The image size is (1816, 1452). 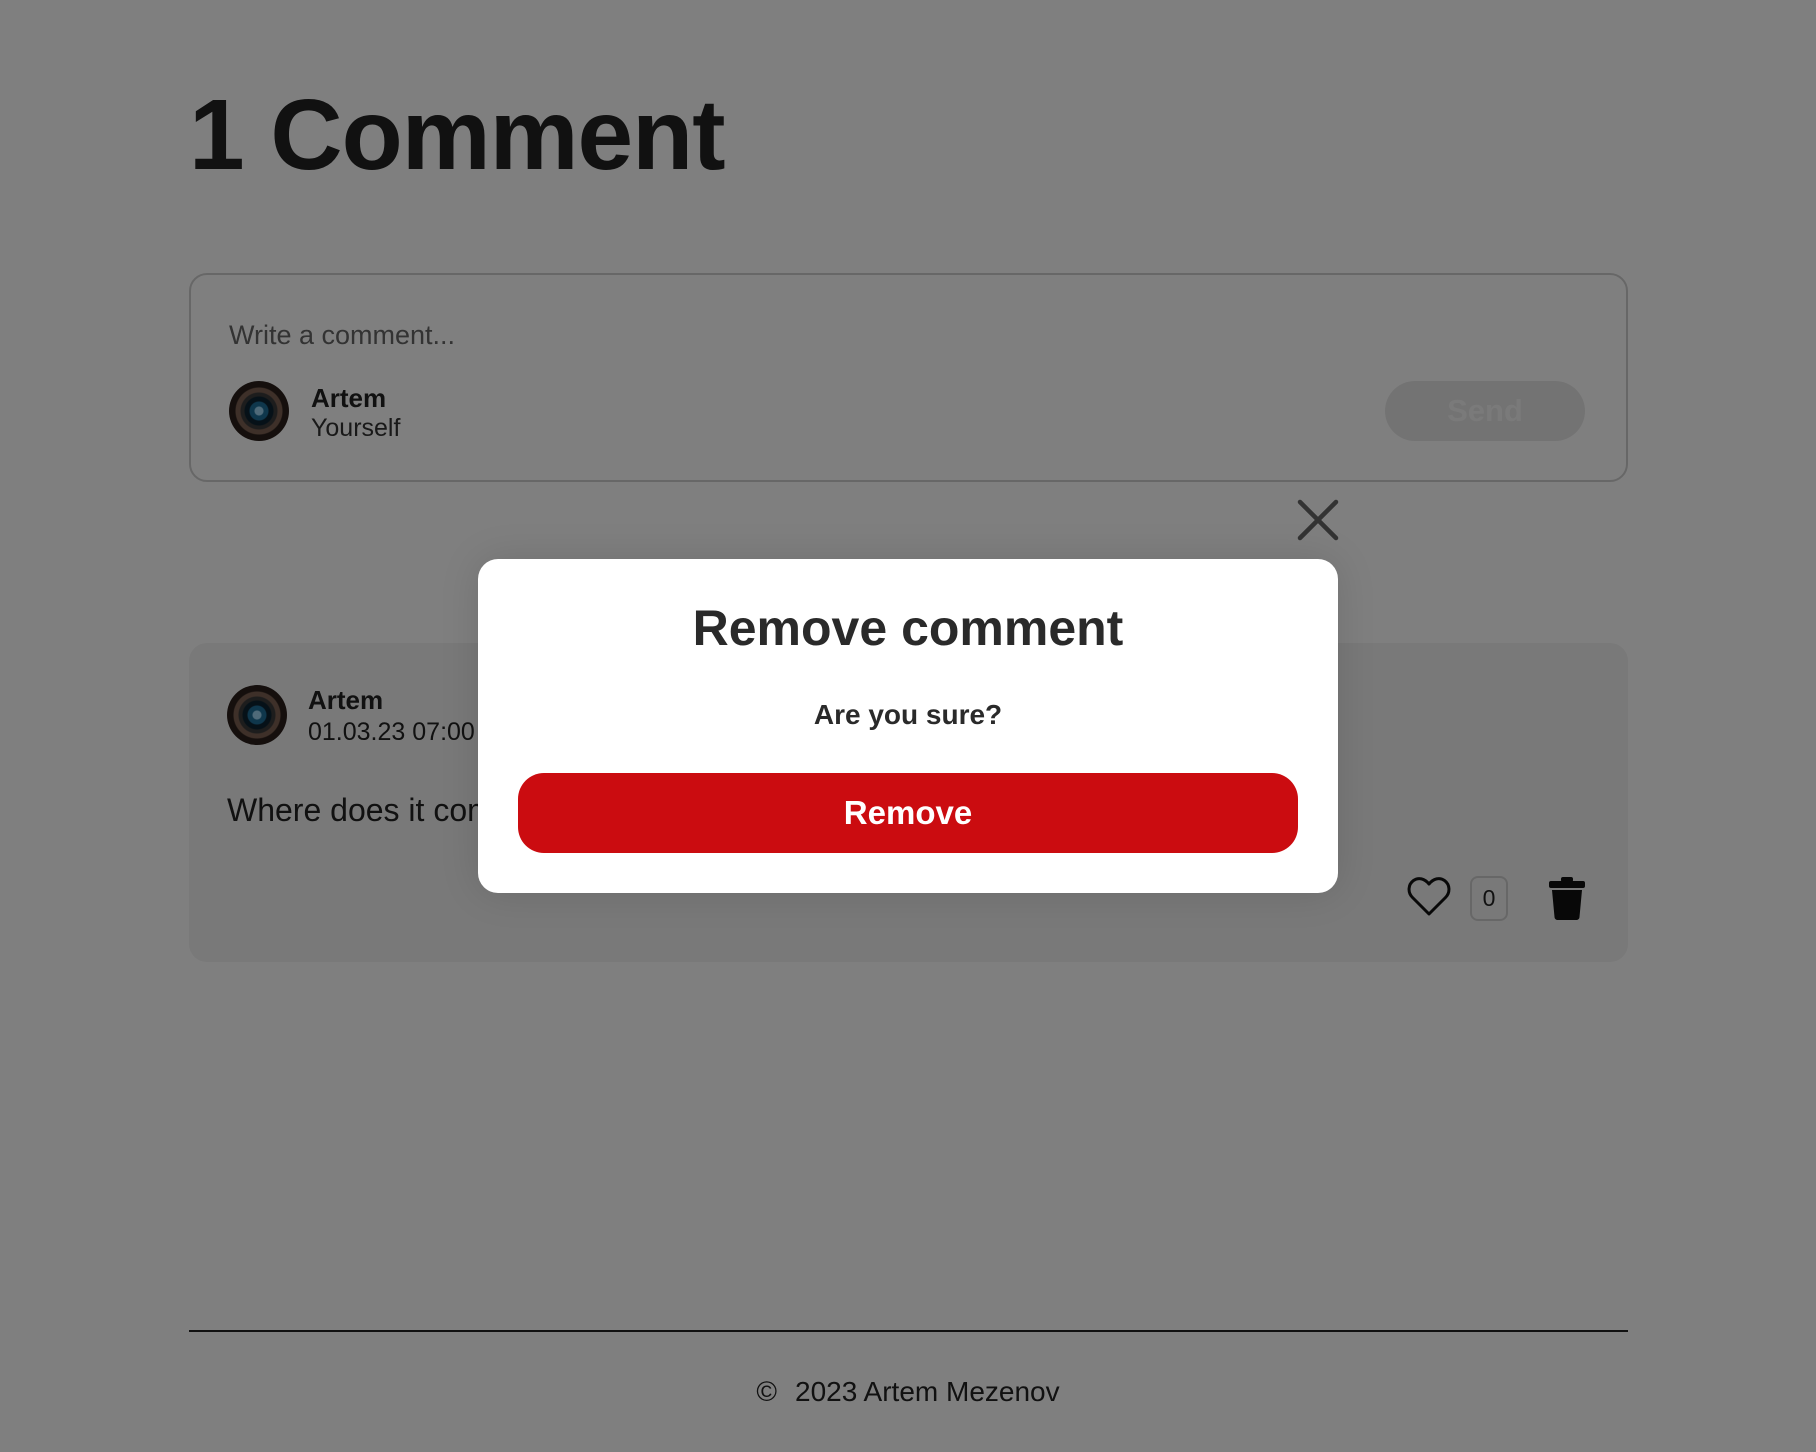 I want to click on close-icon, so click(x=1318, y=520).